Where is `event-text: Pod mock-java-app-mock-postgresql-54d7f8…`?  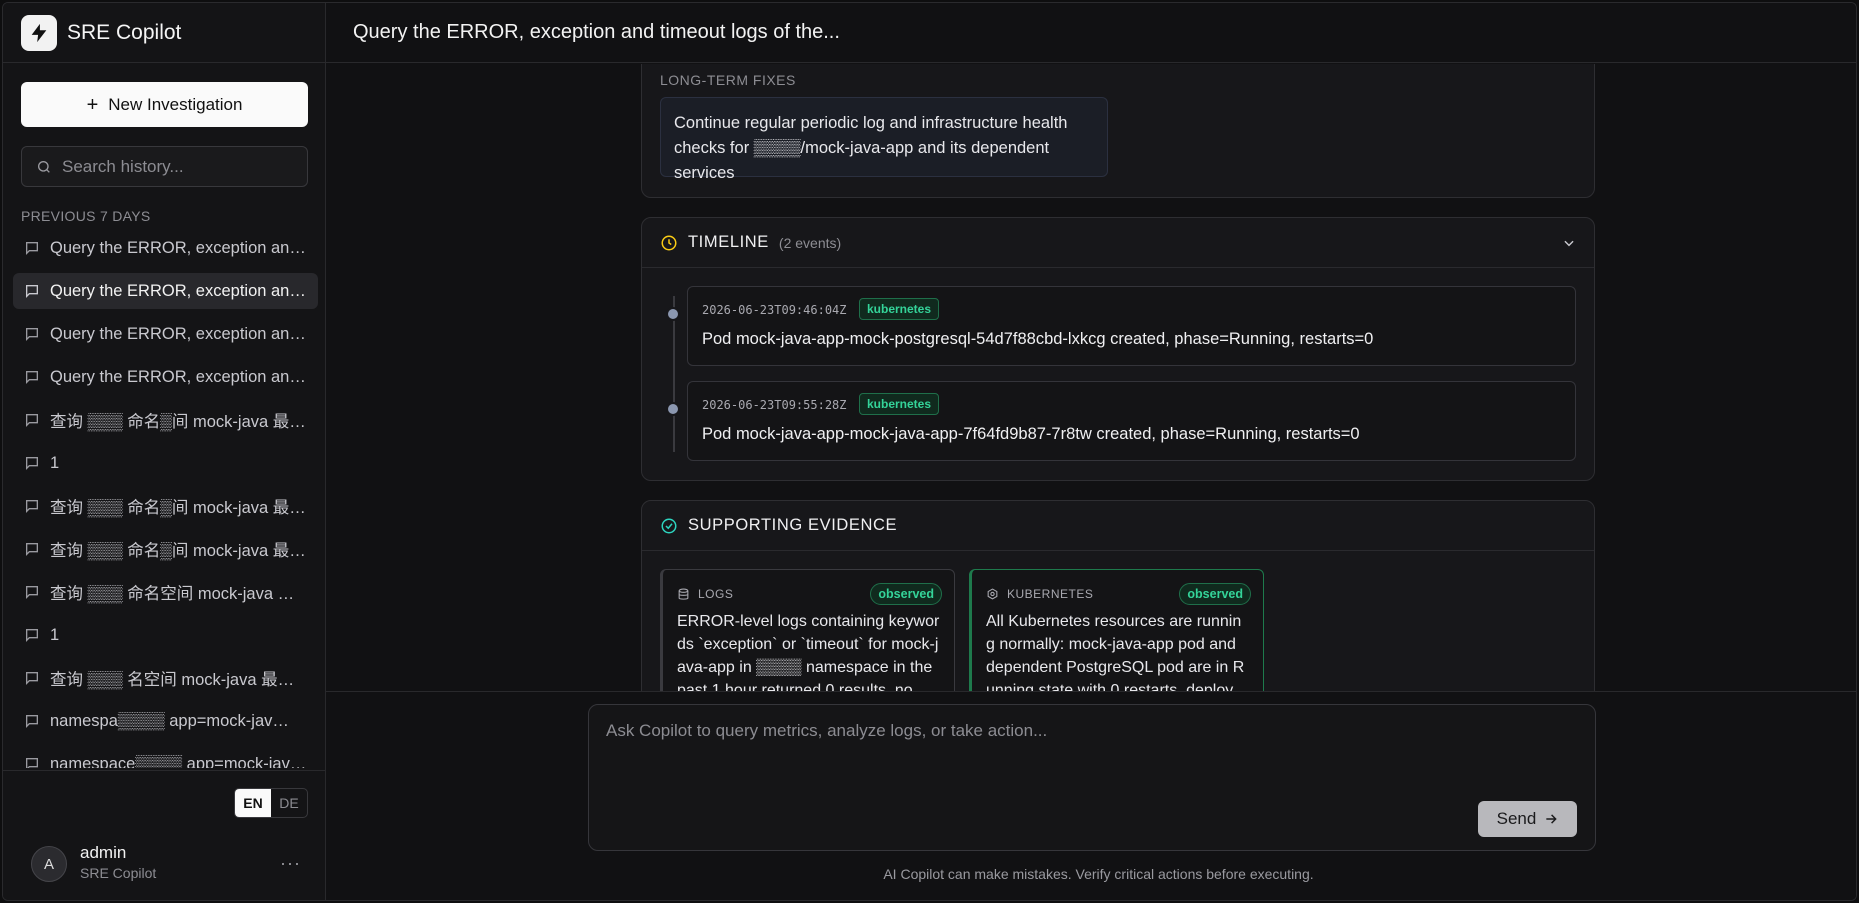
event-text: Pod mock-java-app-mock-postgresql-54d7f8… is located at coordinates (1038, 339).